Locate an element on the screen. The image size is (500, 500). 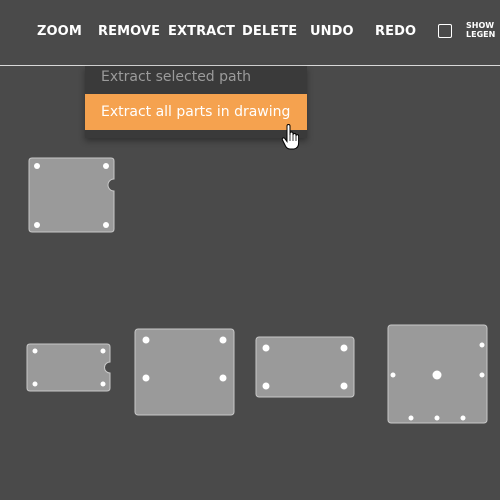
show-legend-label: SHOW LEGEN is located at coordinates (480, 30).